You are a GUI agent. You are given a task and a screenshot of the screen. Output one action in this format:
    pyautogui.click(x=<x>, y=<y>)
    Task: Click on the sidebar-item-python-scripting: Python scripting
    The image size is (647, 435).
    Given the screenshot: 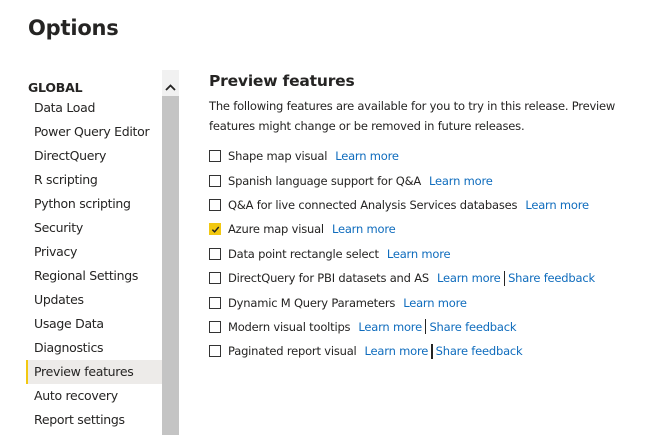 What is the action you would take?
    pyautogui.click(x=95, y=204)
    